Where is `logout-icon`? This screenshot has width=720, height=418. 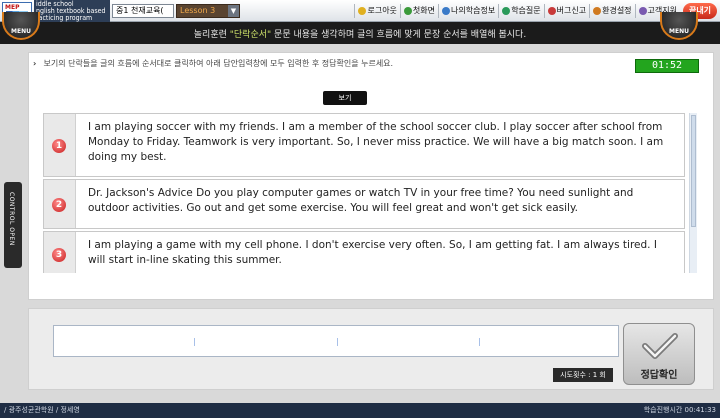 logout-icon is located at coordinates (362, 11).